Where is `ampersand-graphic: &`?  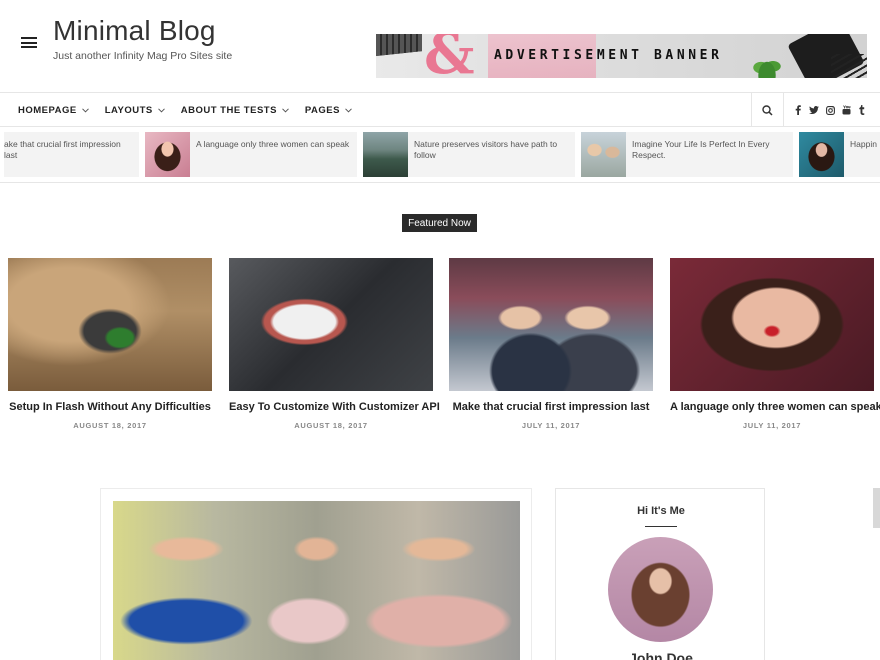
ampersand-graphic: & is located at coordinates (449, 56).